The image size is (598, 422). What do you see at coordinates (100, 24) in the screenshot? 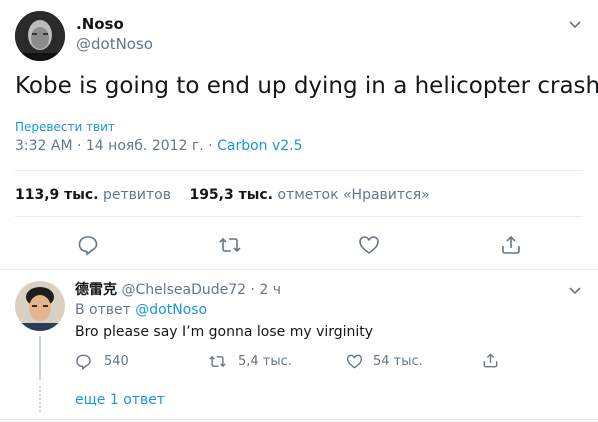
I see `author-name: .Noso` at bounding box center [100, 24].